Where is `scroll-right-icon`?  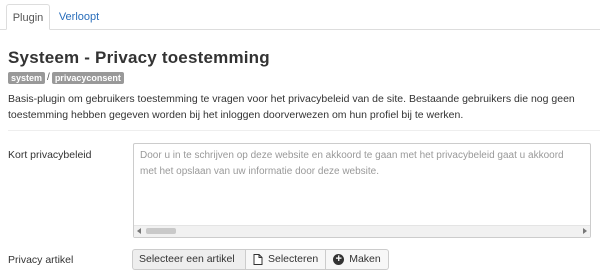 scroll-right-icon is located at coordinates (585, 231).